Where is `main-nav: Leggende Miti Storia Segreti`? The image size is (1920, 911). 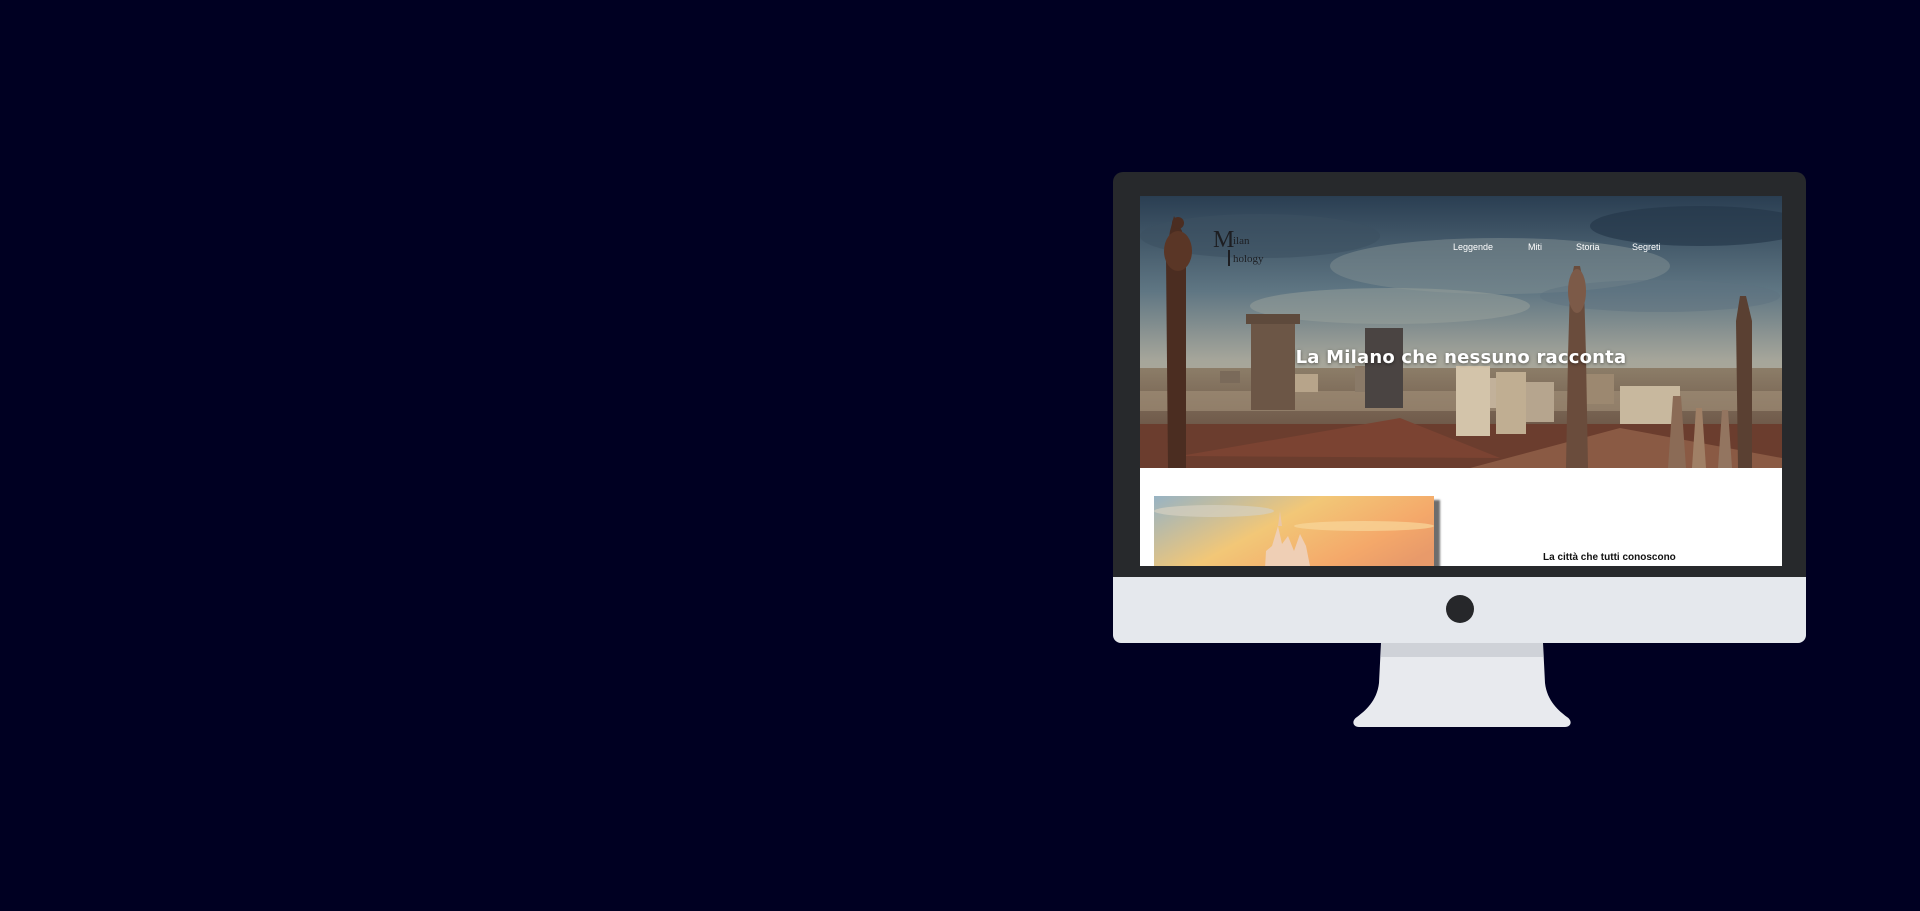 main-nav: Leggende Miti Storia Segreti is located at coordinates (1461, 249).